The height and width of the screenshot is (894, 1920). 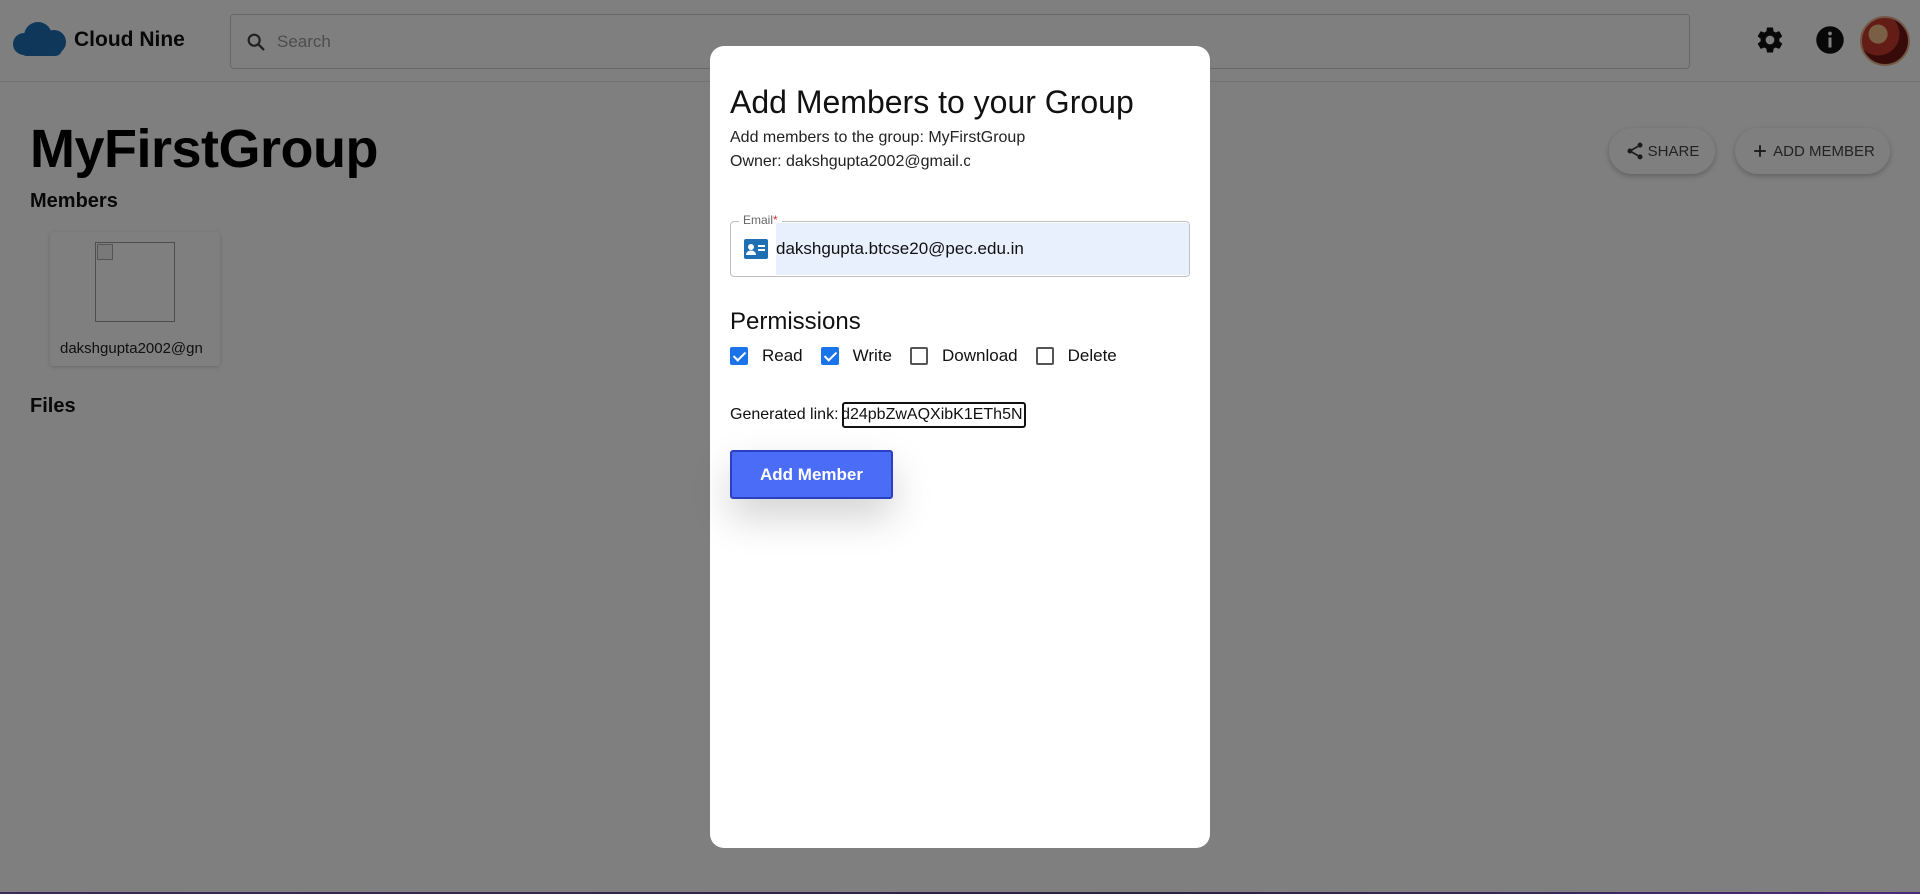 I want to click on permission-label: Read, so click(x=782, y=355).